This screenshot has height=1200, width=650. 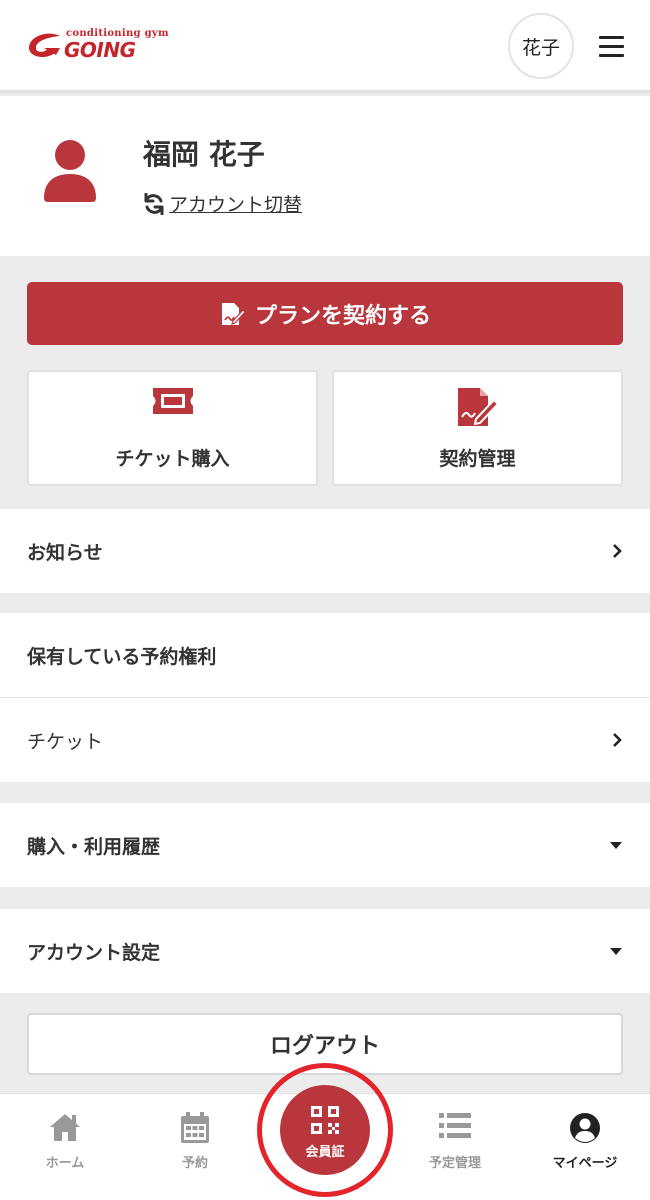 What do you see at coordinates (195, 1147) in the screenshot?
I see `nav-reserve: 予約` at bounding box center [195, 1147].